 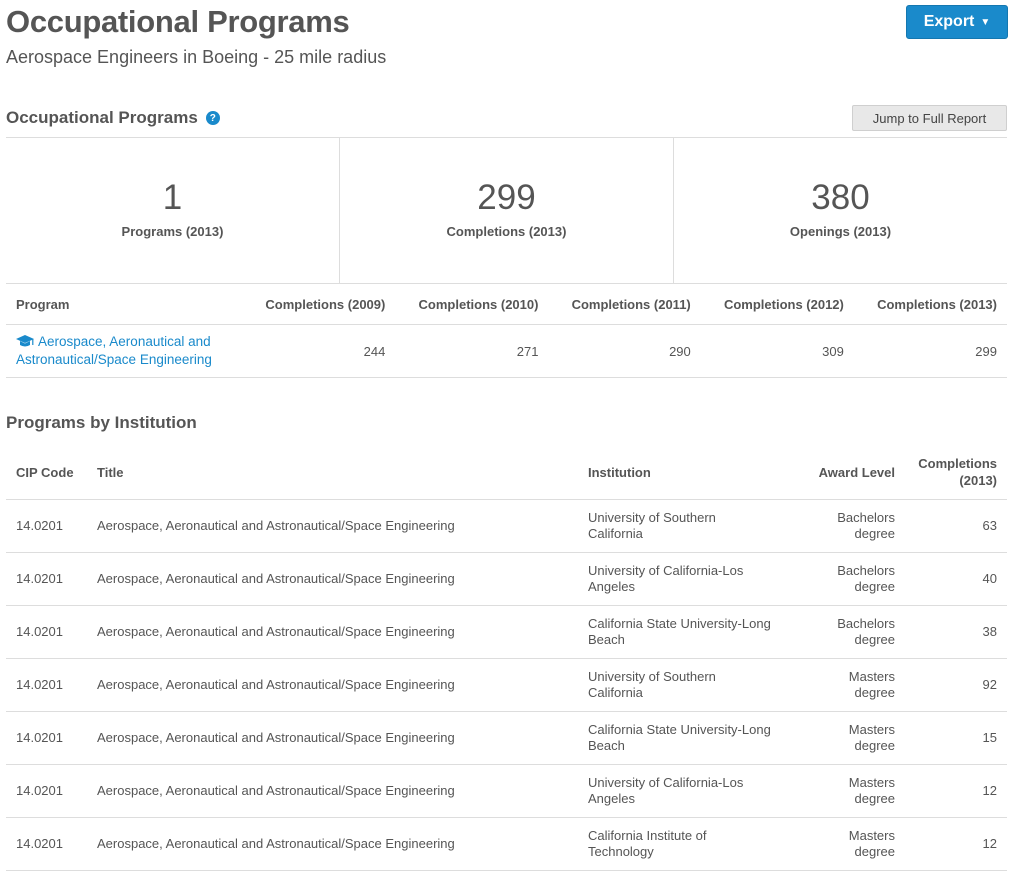 What do you see at coordinates (956, 472) in the screenshot?
I see `column-header-completions: Completions (2013)` at bounding box center [956, 472].